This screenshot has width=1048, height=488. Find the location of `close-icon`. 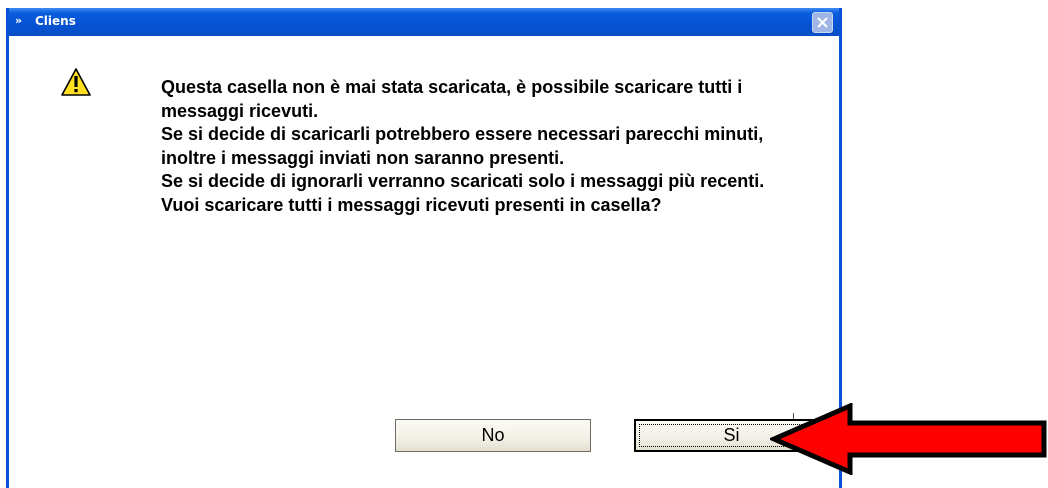

close-icon is located at coordinates (822, 22).